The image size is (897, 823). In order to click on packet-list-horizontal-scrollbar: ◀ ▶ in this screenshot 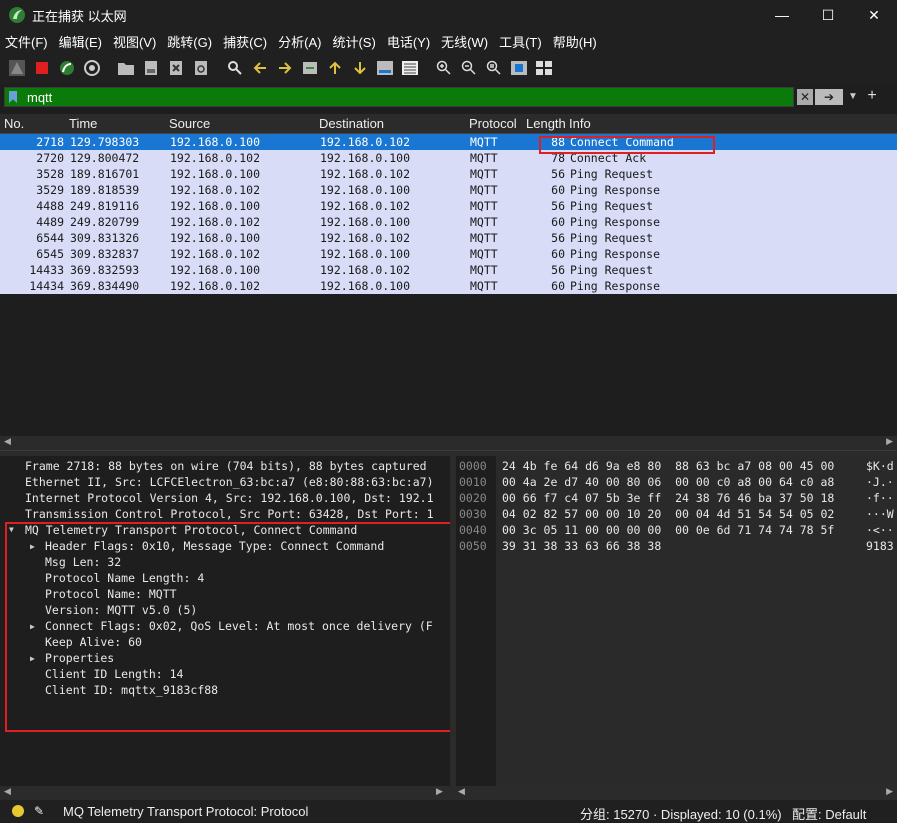, I will do `click(448, 443)`.